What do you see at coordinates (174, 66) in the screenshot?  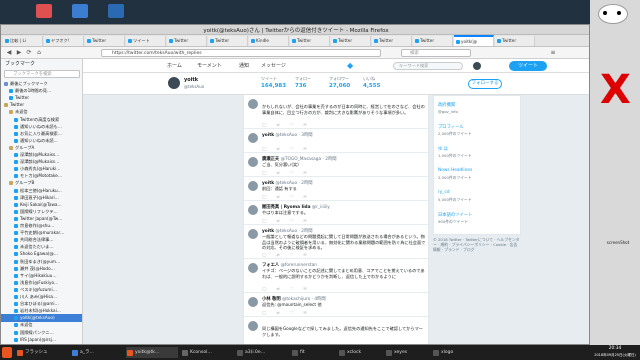 I see `nav-home: ホーム` at bounding box center [174, 66].